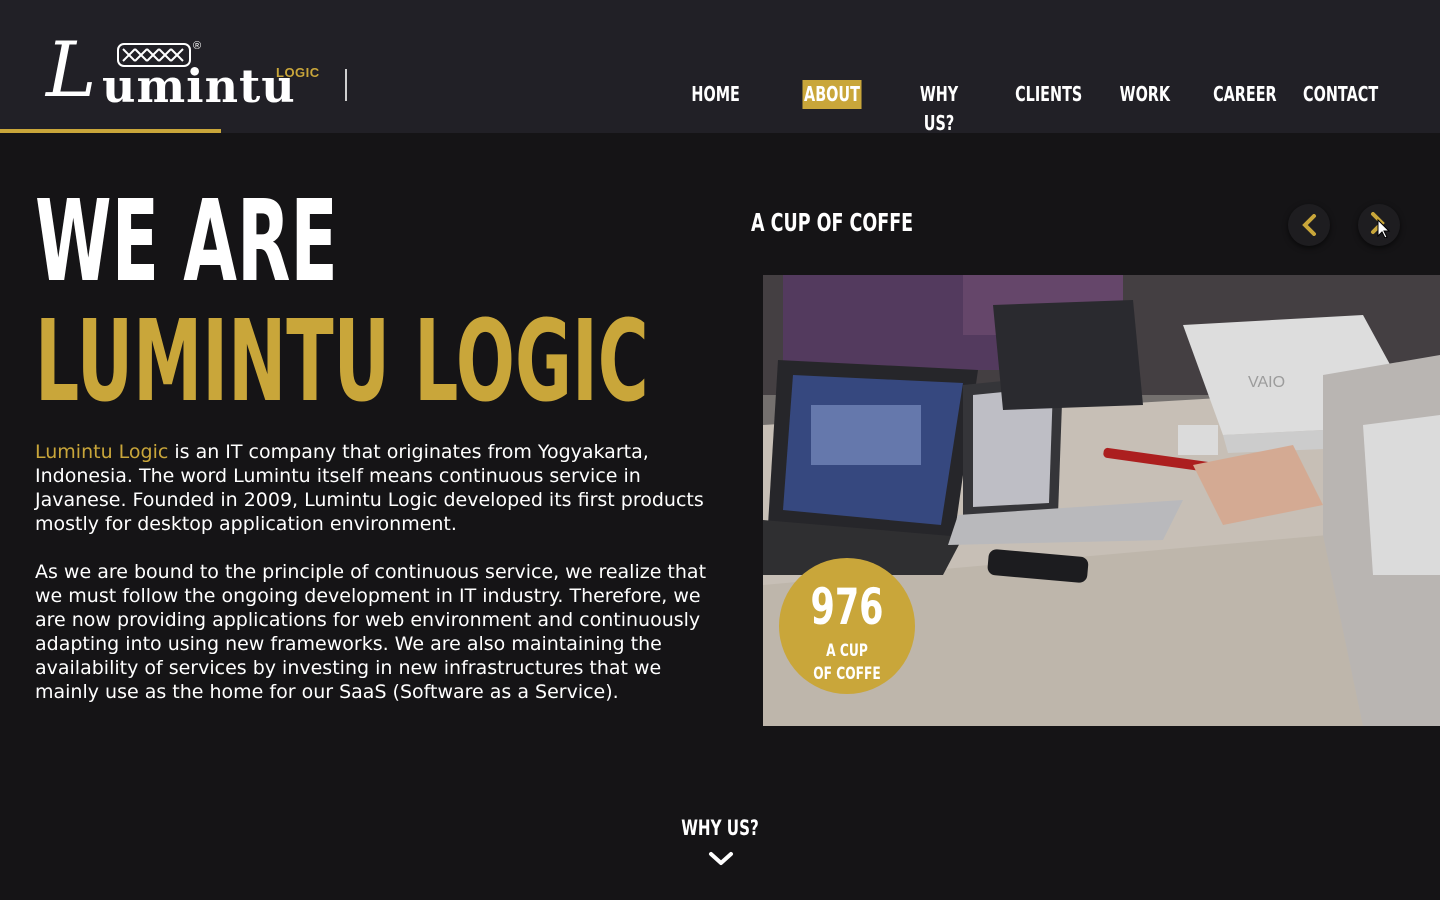 The image size is (1440, 900). What do you see at coordinates (71, 69) in the screenshot?
I see `logo-script-letter: L` at bounding box center [71, 69].